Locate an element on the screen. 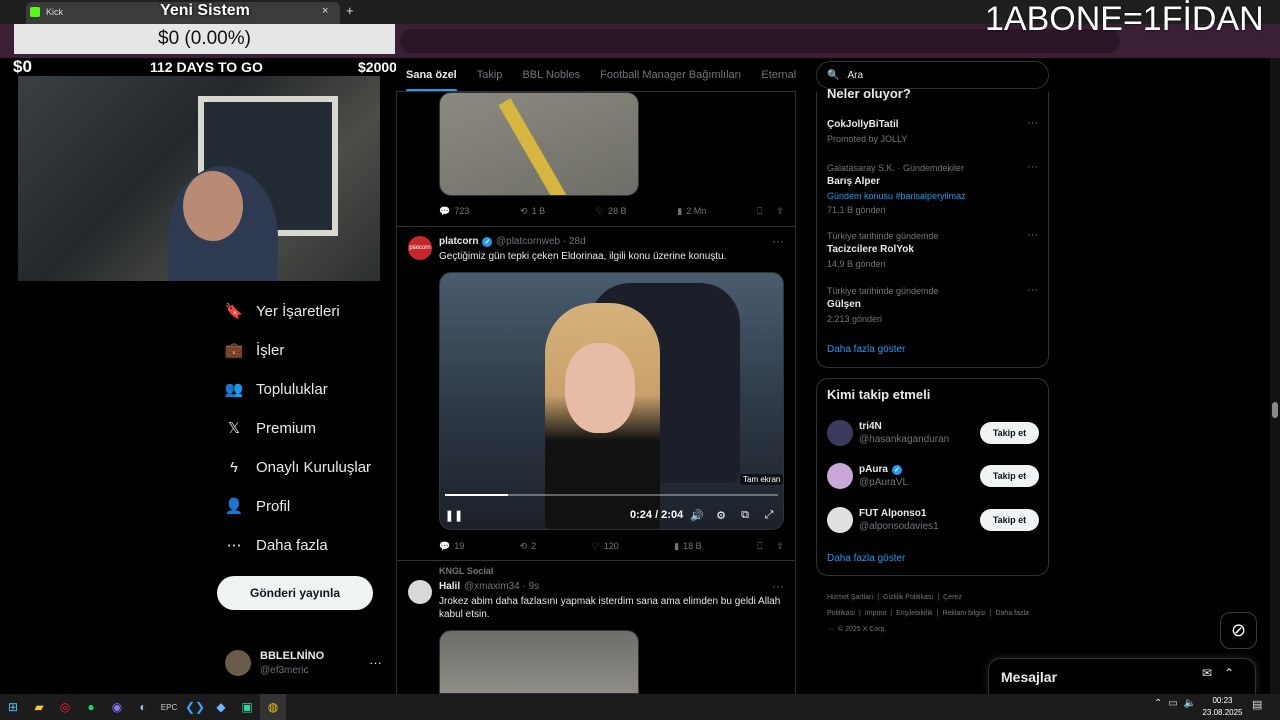 The width and height of the screenshot is (1280, 720). fullscreen-icon: ⤢ is located at coordinates (769, 515).